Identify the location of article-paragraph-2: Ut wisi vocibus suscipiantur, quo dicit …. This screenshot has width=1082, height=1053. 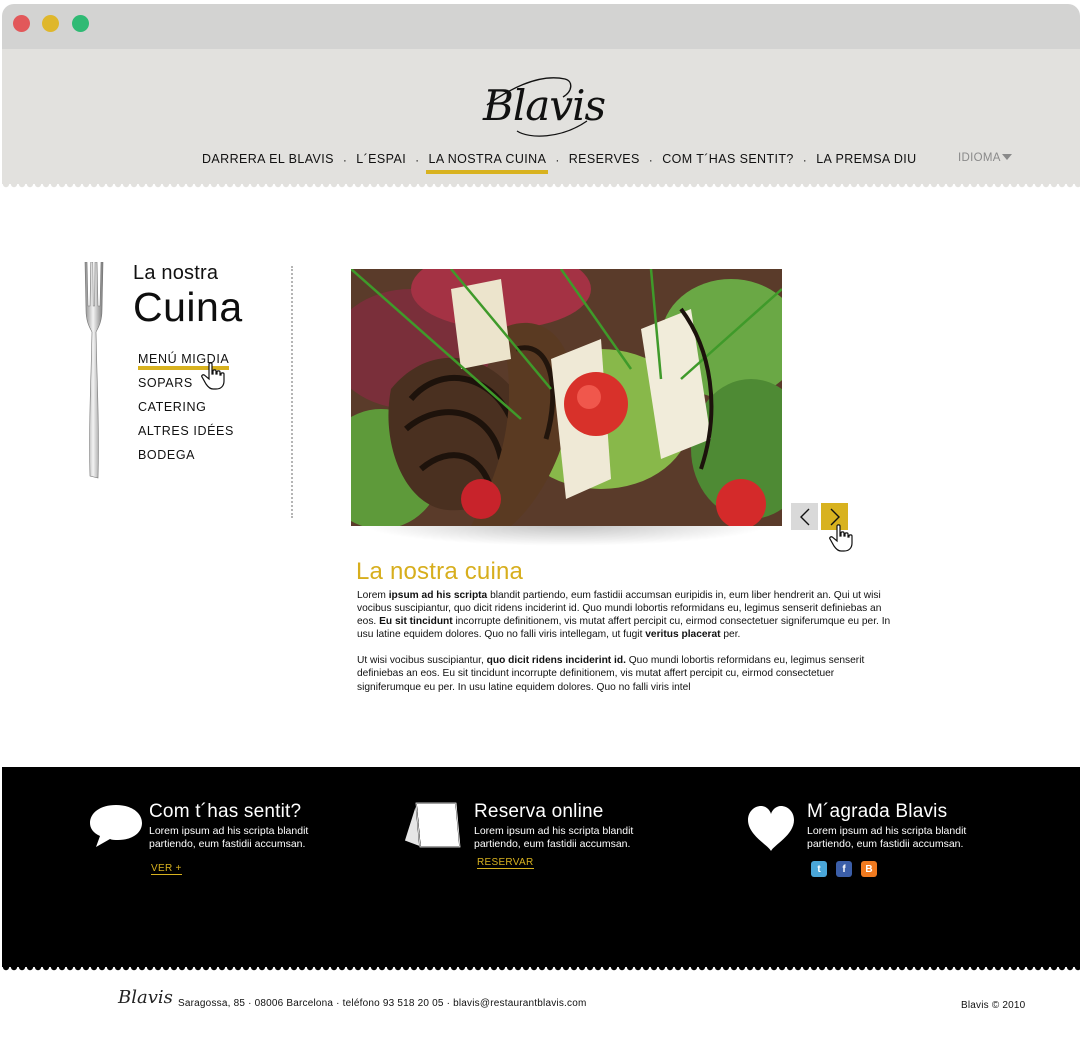
(627, 673).